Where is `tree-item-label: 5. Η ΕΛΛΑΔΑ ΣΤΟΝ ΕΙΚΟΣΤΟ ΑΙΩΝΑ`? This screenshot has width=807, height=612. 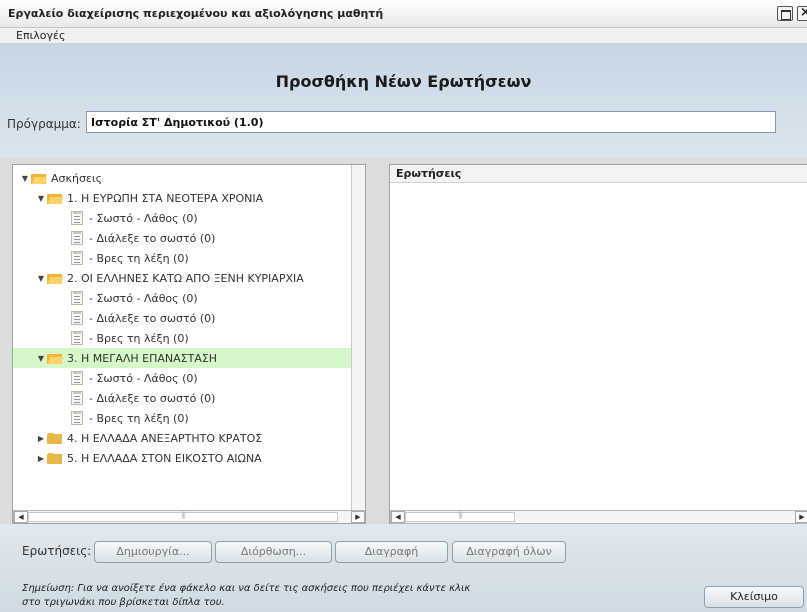 tree-item-label: 5. Η ΕΛΛΑΔΑ ΣΤΟΝ ΕΙΚΟΣΤΟ ΑΙΩΝΑ is located at coordinates (164, 458).